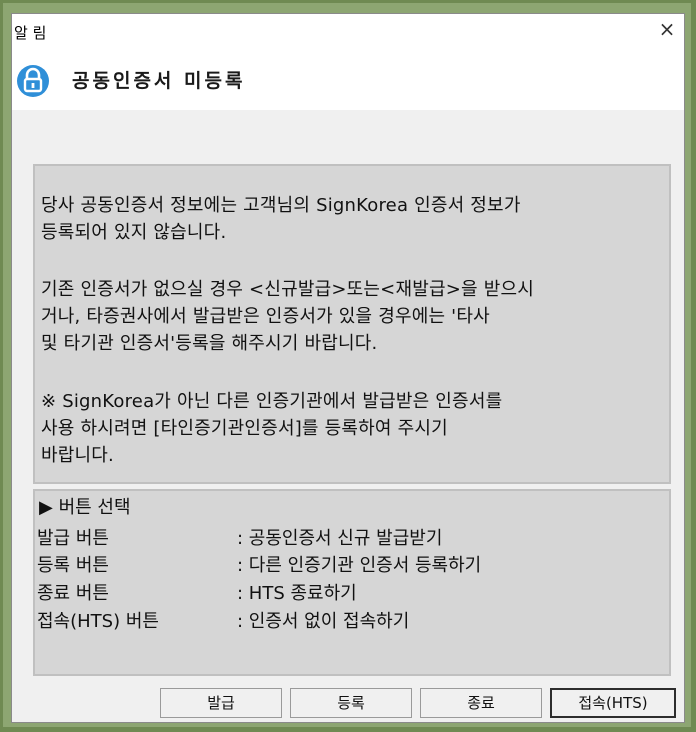  I want to click on info-label: 접속(HTS) 버튼, so click(98, 621).